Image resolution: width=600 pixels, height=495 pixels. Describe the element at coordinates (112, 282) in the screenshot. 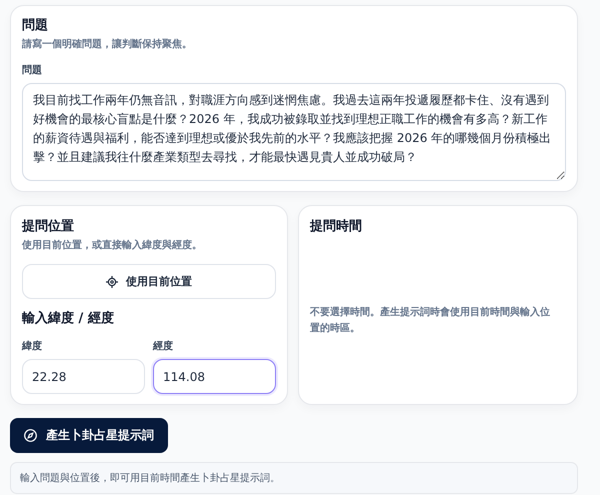

I see `crosshair-icon` at that location.